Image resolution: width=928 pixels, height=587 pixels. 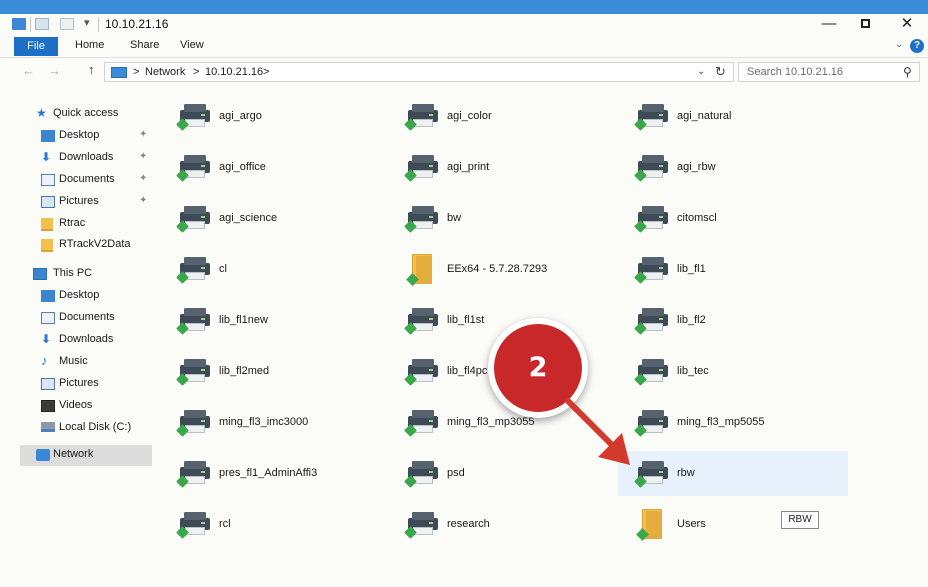 What do you see at coordinates (48, 136) in the screenshot?
I see `desktop-icon` at bounding box center [48, 136].